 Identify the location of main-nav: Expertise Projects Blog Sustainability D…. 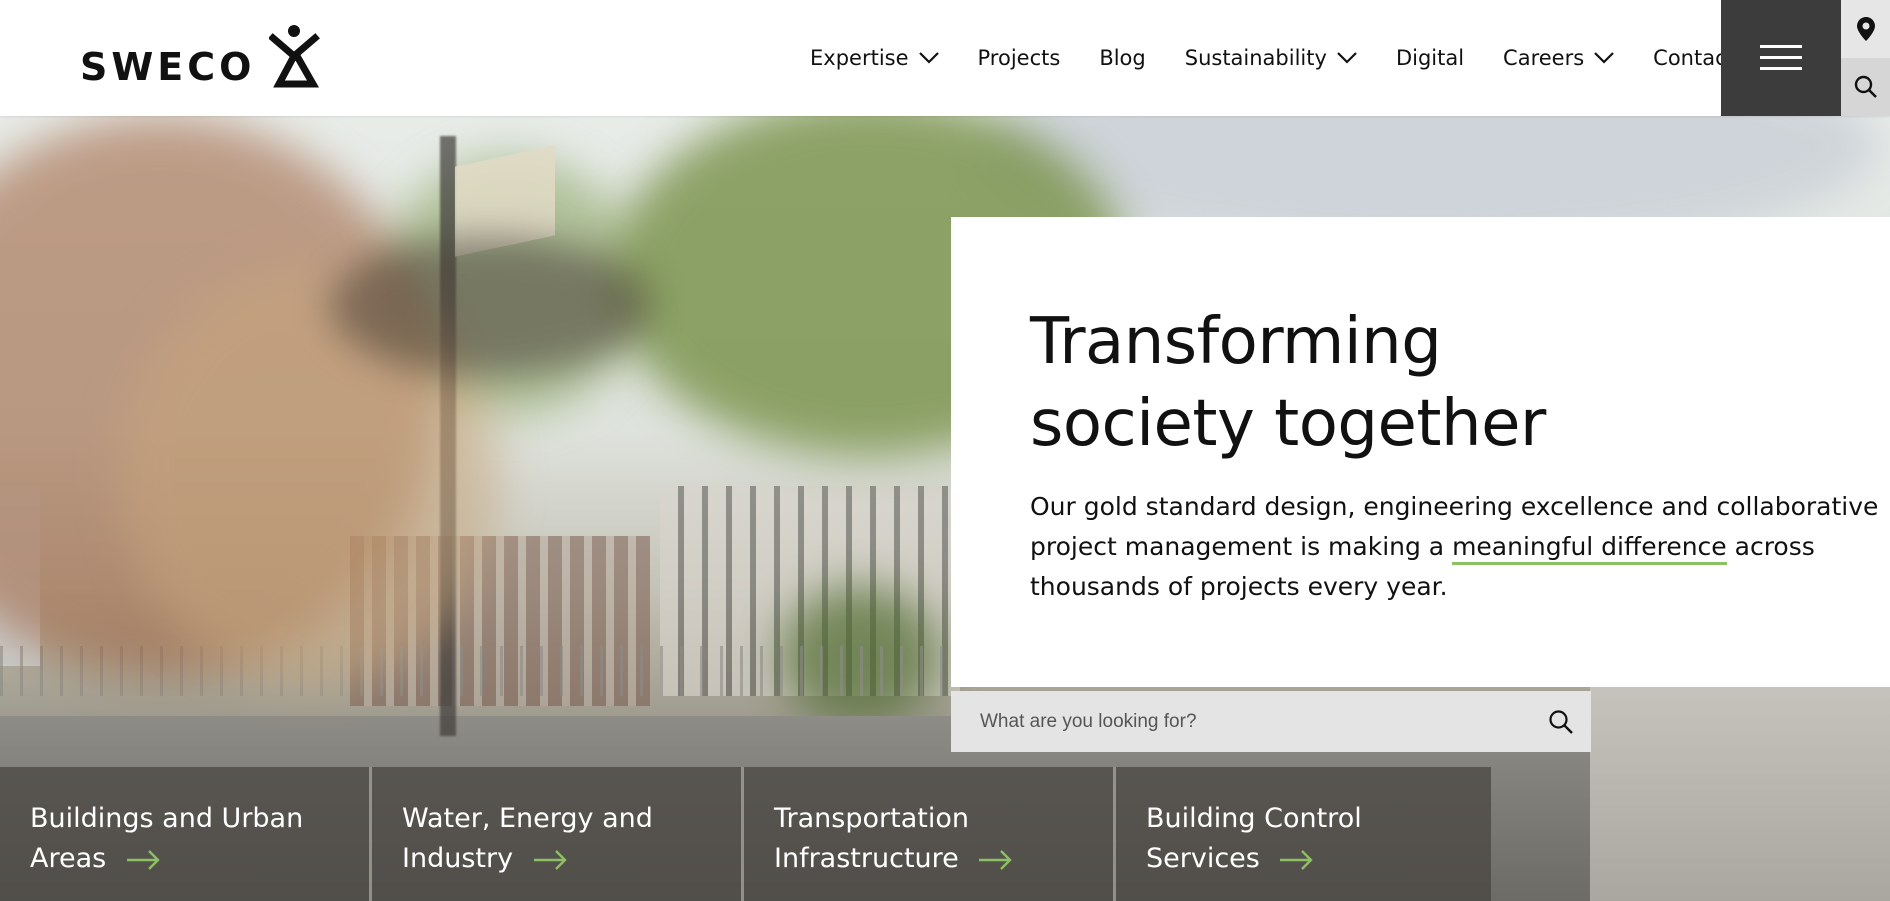
(1292, 58).